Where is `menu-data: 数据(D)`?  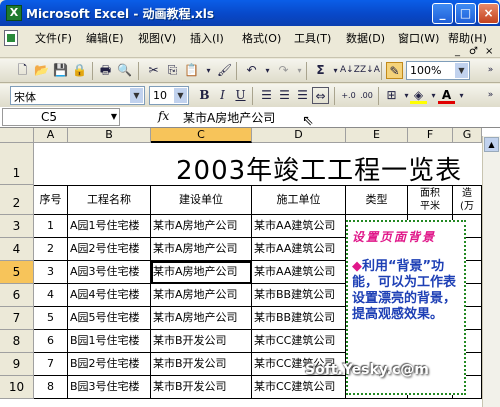 menu-data: 数据(D) is located at coordinates (365, 38).